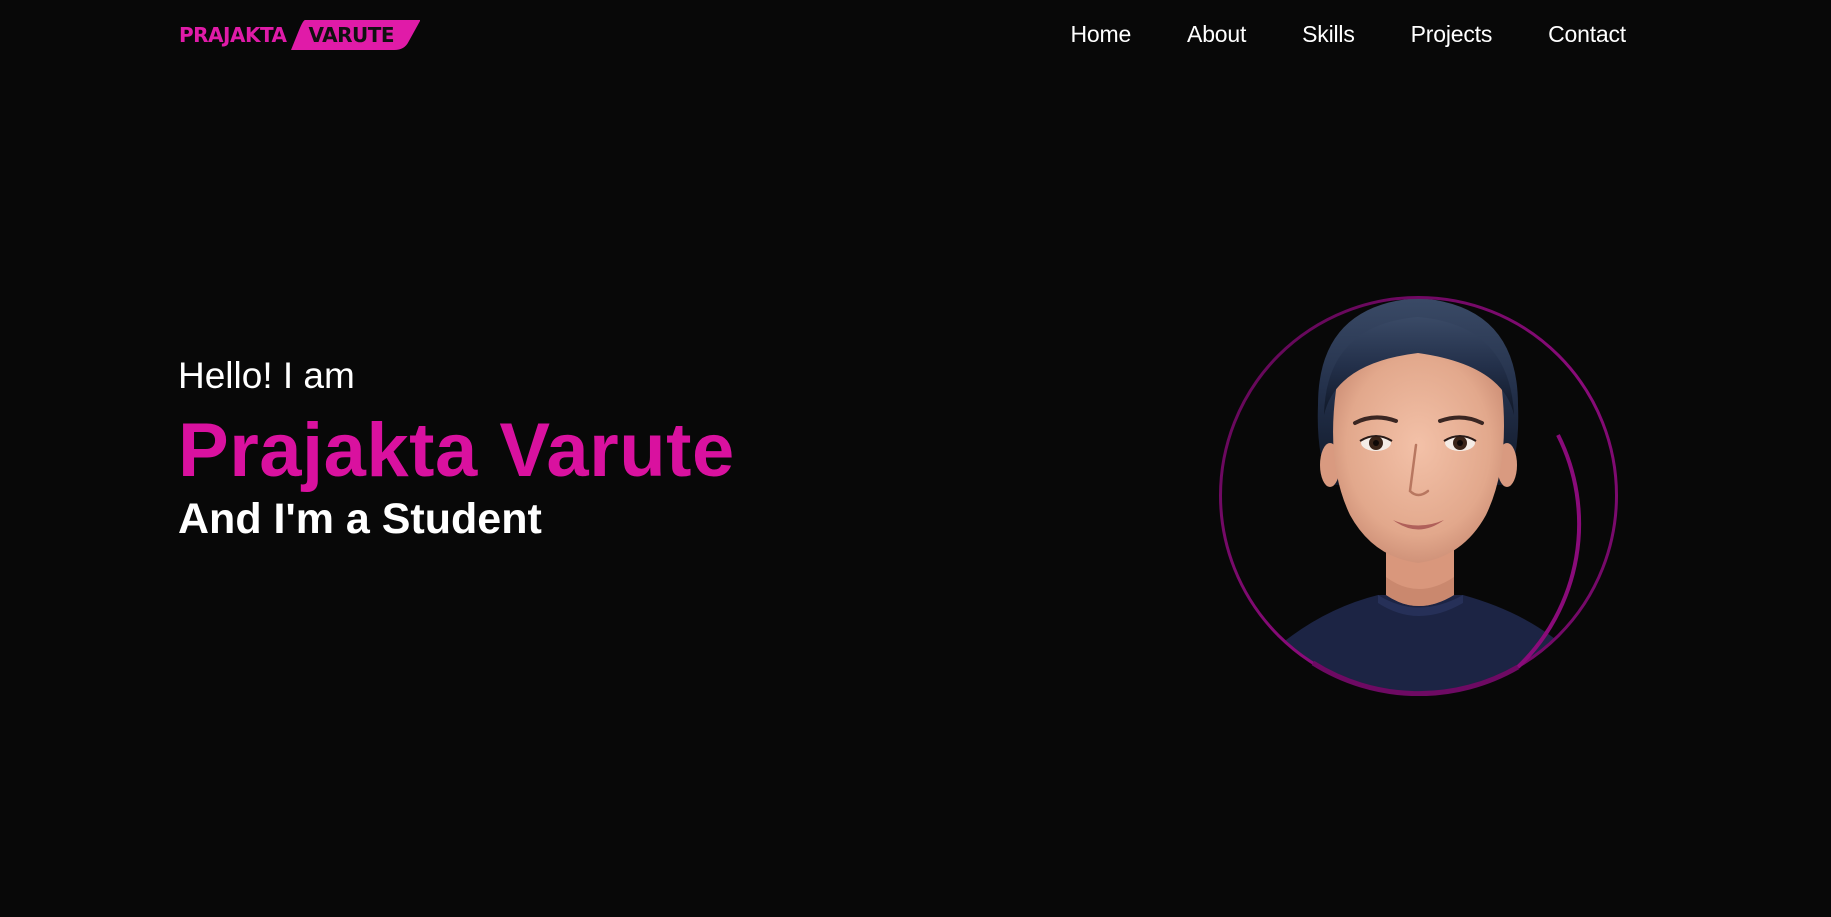 This screenshot has width=1831, height=917. I want to click on main-nav: Home About Skills Projects Contact, so click(1348, 34).